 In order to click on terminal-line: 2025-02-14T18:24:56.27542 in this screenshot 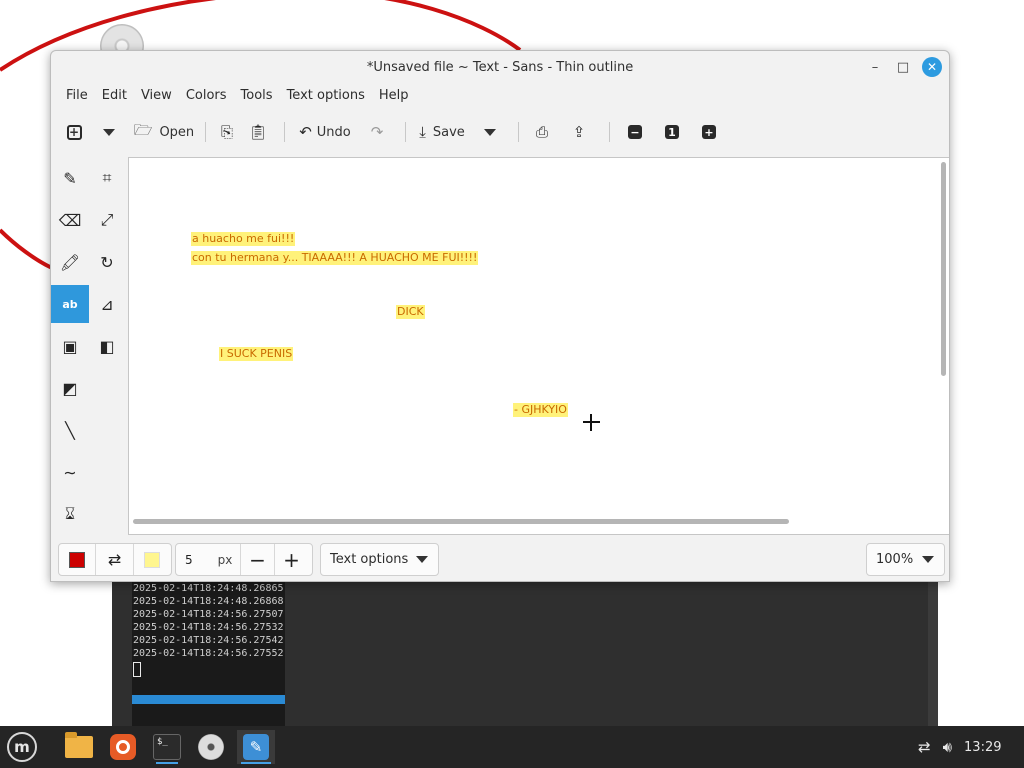, I will do `click(208, 640)`.